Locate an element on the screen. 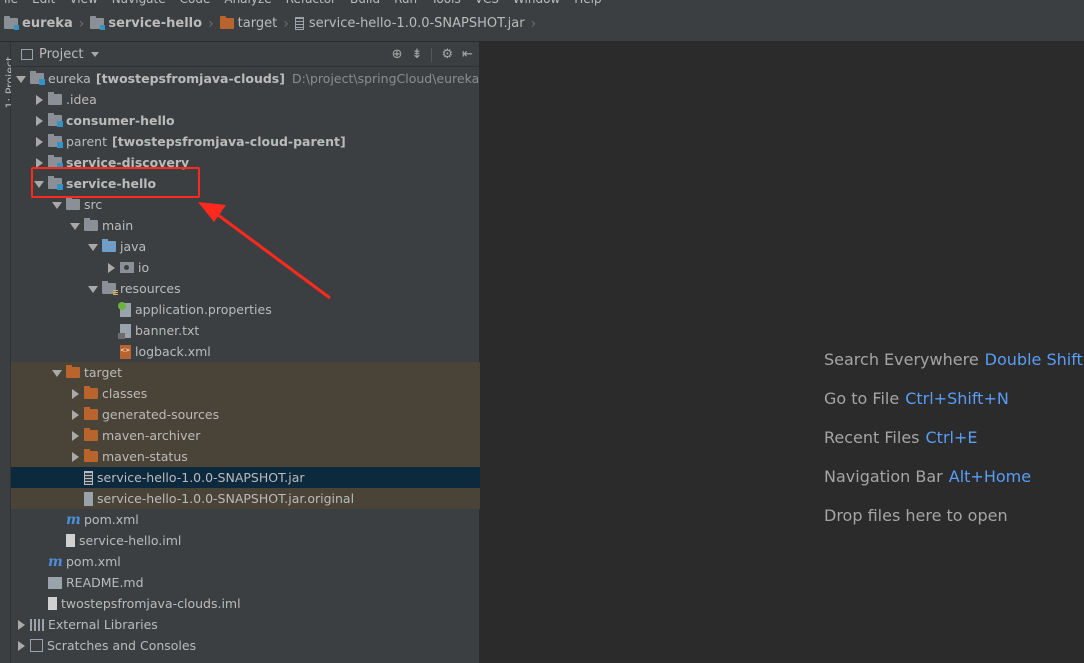 The width and height of the screenshot is (1084, 663). tree-node: maven-archiver is located at coordinates (245, 435).